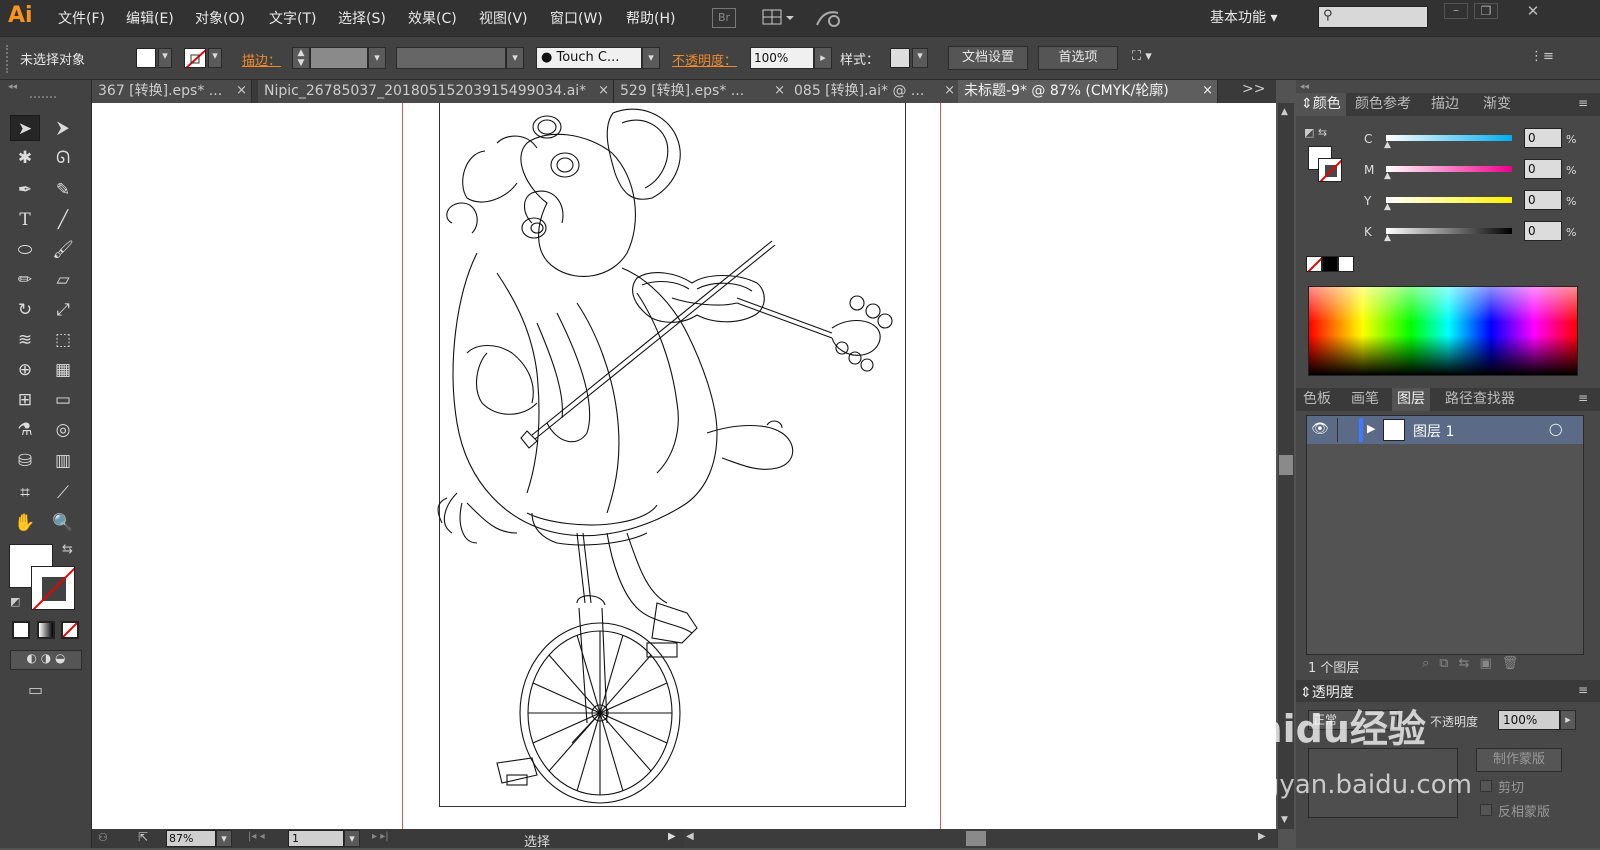 This screenshot has height=850, width=1600. What do you see at coordinates (63, 493) in the screenshot?
I see `slice-tool-icon: ⟋` at bounding box center [63, 493].